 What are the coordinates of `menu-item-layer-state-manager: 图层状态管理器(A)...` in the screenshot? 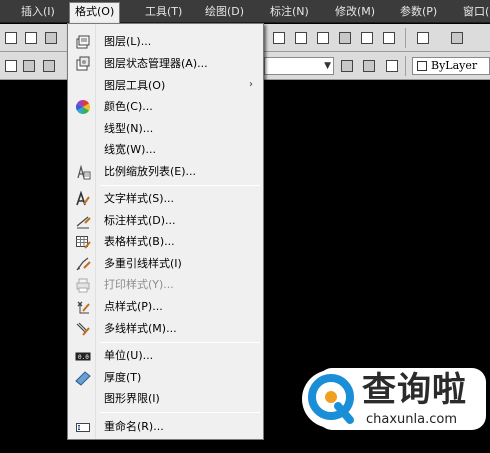 It's located at (165, 63).